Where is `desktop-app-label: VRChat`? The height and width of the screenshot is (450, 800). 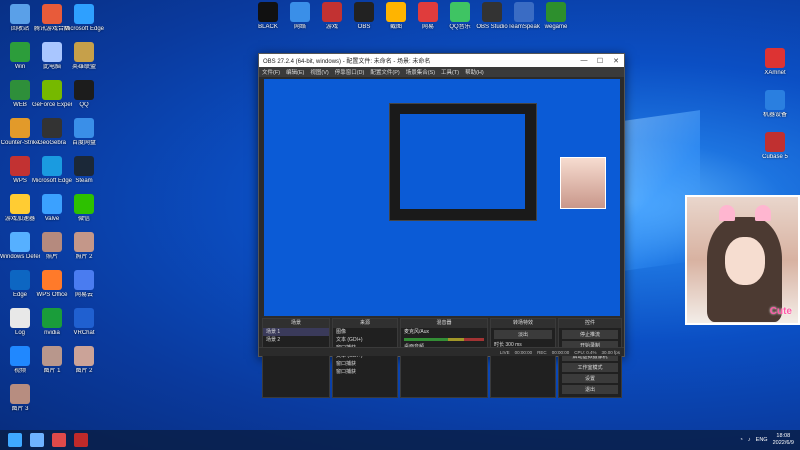
desktop-app-label: VRChat is located at coordinates (84, 333).